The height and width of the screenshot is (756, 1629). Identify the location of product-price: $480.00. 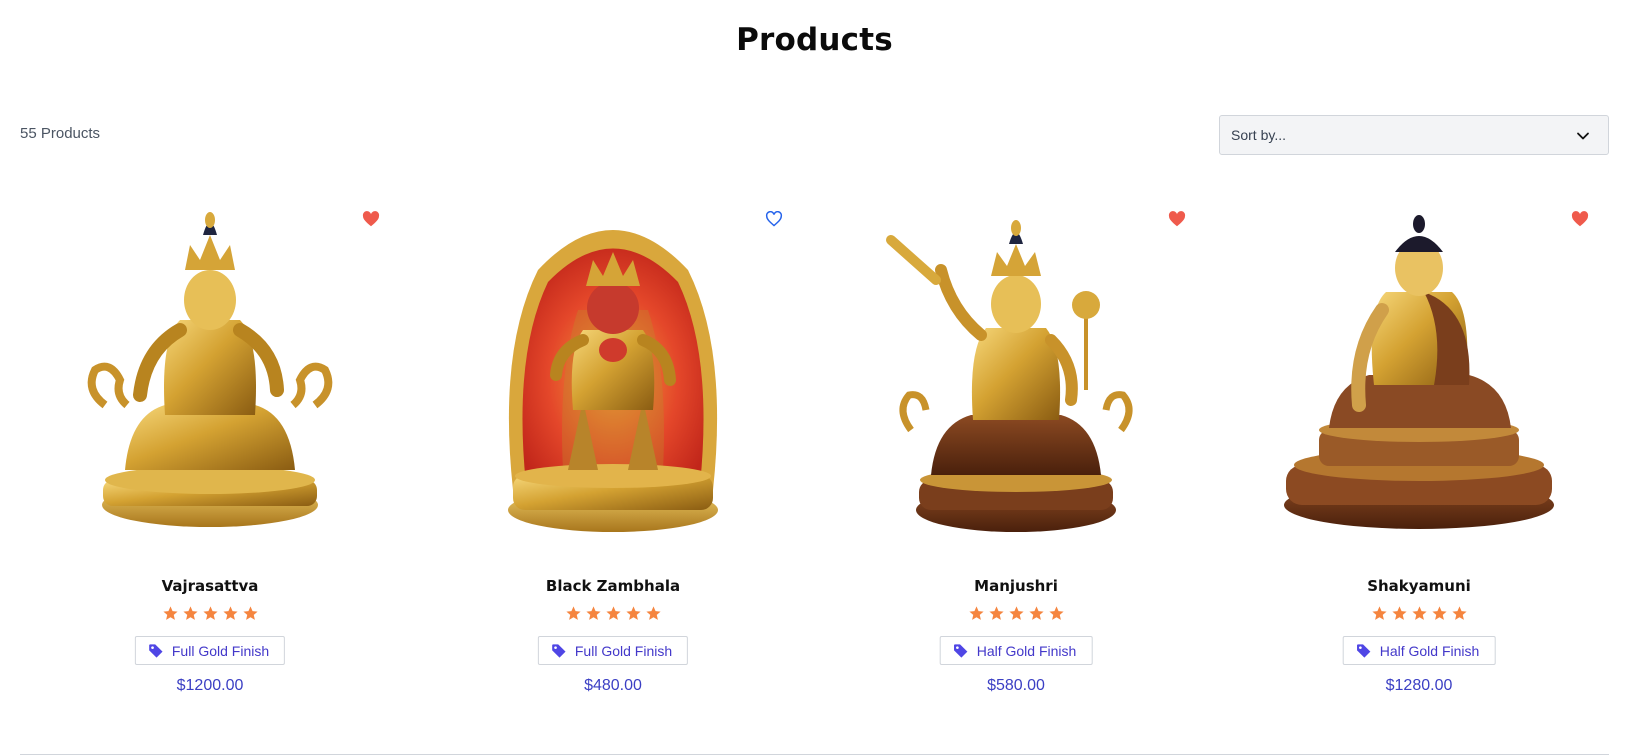
(613, 685).